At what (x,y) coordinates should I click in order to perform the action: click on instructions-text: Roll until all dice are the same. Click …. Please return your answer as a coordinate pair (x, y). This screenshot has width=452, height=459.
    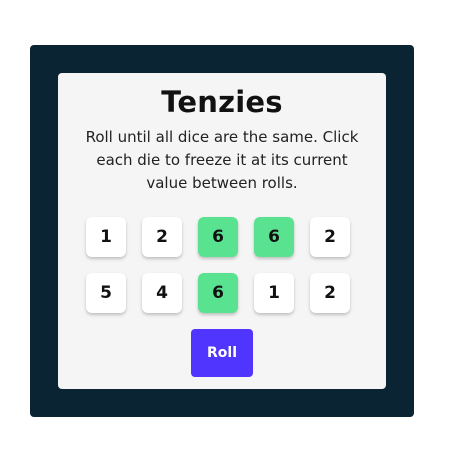
    Looking at the image, I should click on (222, 160).